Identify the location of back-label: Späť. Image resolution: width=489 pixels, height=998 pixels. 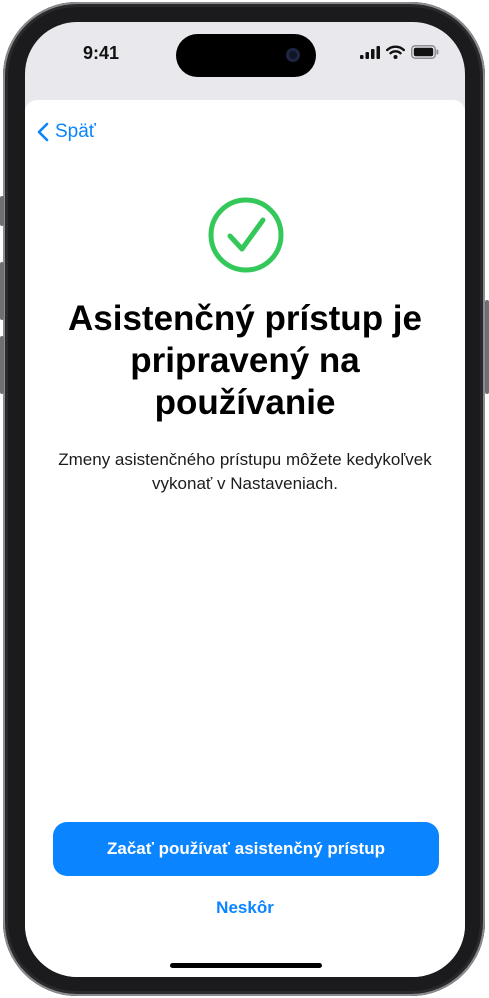
(75, 131).